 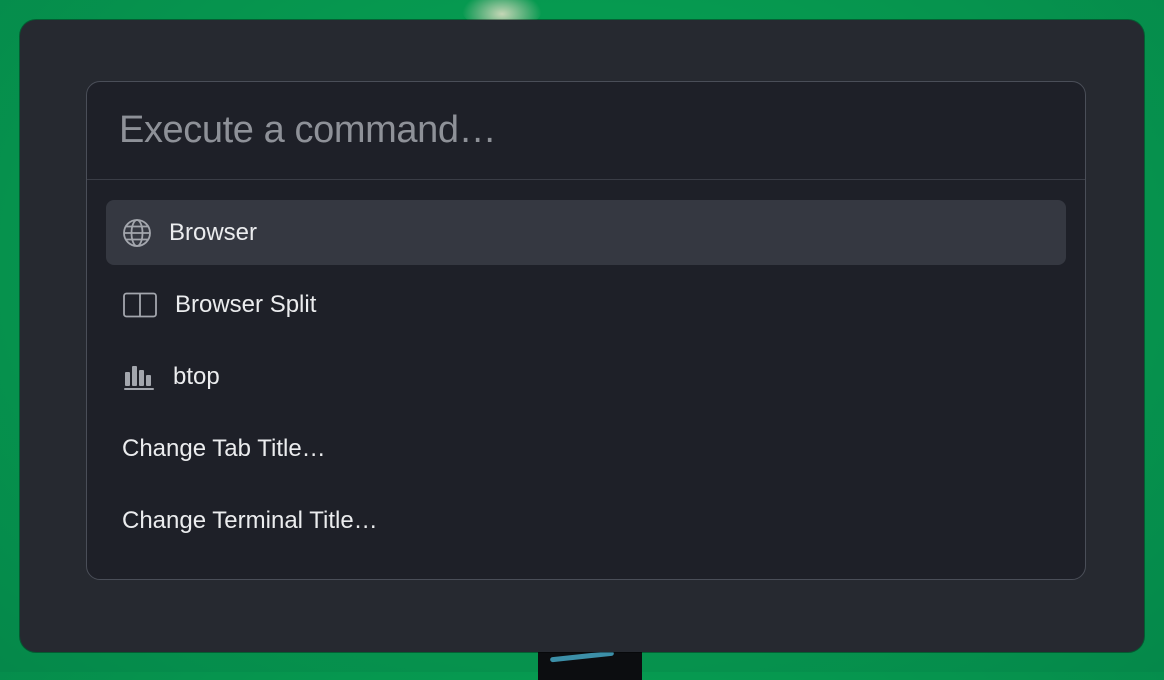 What do you see at coordinates (140, 305) in the screenshot?
I see `split-view-icon` at bounding box center [140, 305].